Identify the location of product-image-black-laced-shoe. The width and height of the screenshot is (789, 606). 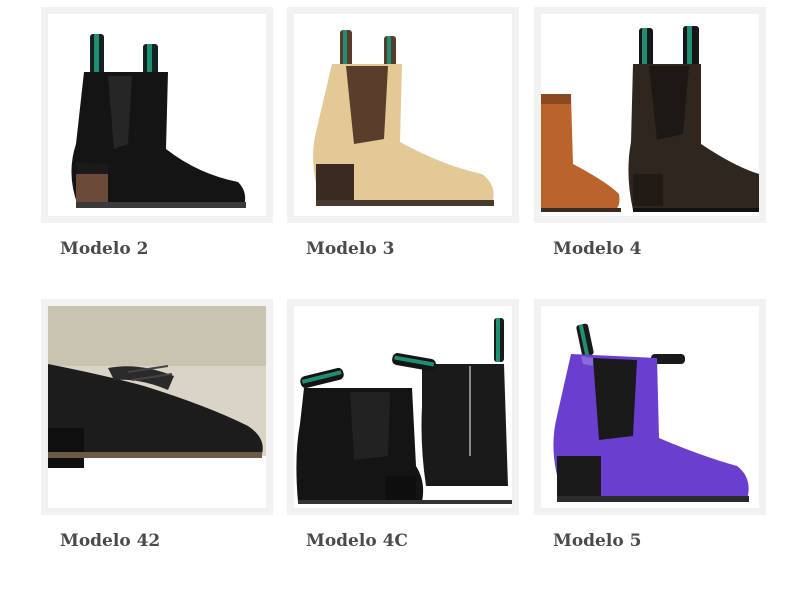
(157, 407).